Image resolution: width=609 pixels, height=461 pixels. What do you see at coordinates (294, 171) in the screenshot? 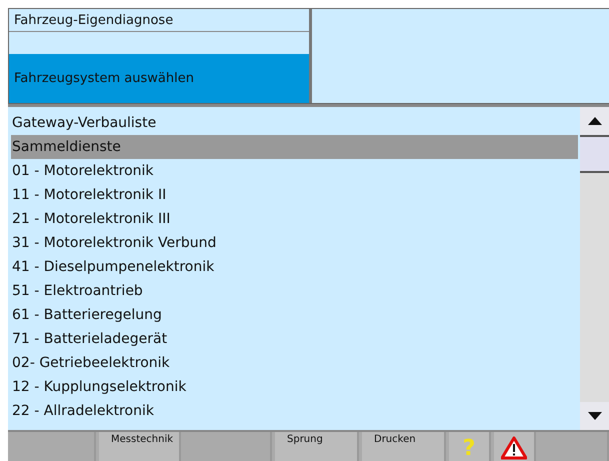
I see `list-item: 01 - Motorelektronik` at bounding box center [294, 171].